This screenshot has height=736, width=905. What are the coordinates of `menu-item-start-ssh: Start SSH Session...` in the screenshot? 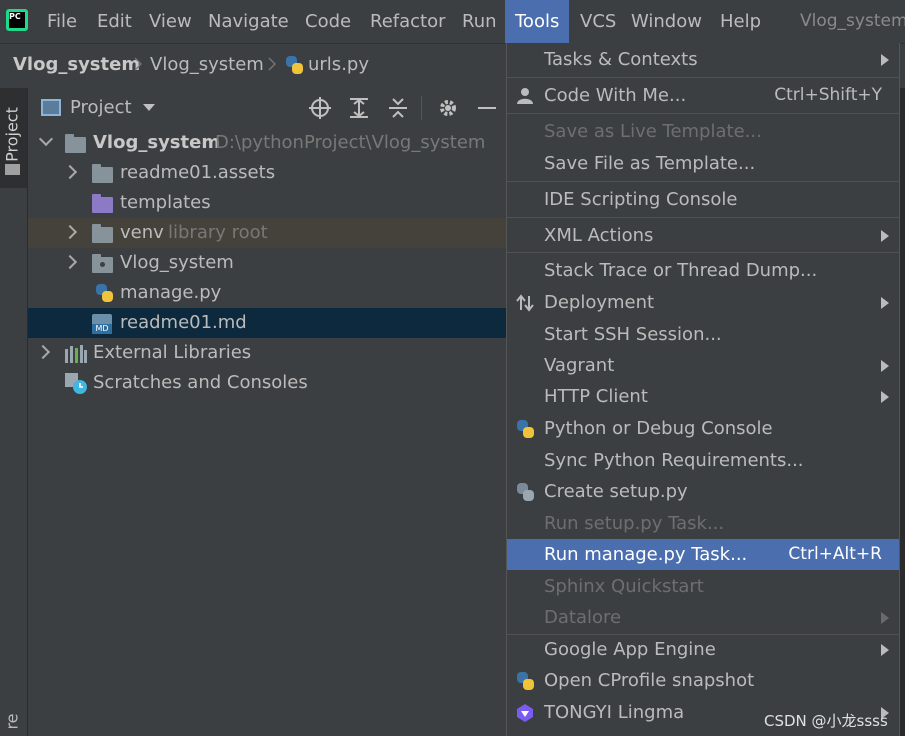 It's located at (703, 334).